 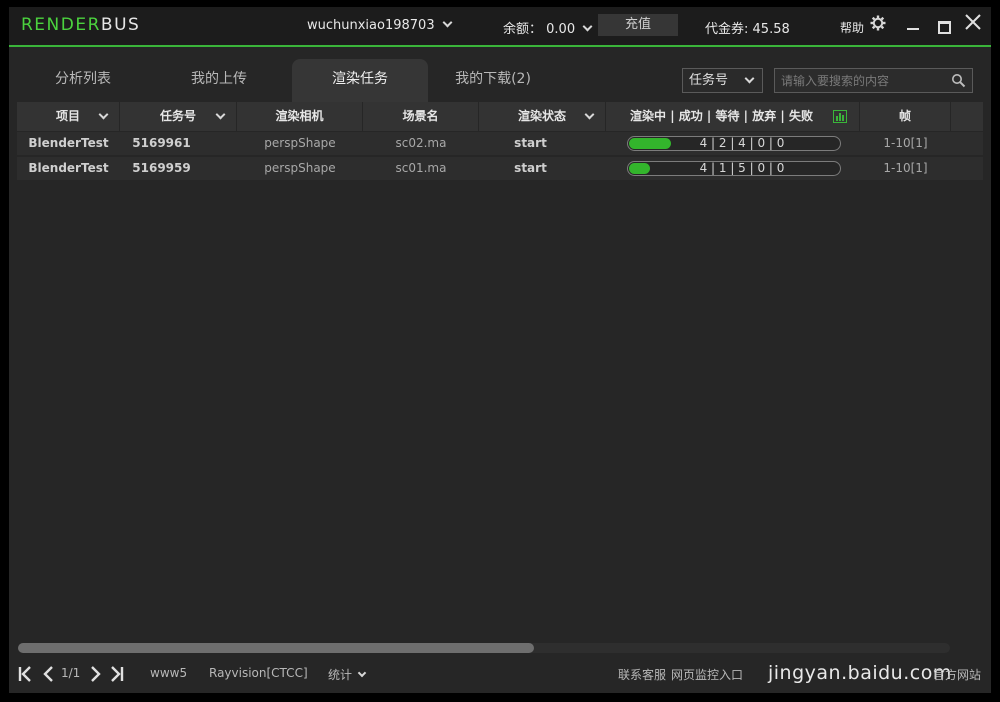 I want to click on balance-value: 0.00, so click(x=561, y=29).